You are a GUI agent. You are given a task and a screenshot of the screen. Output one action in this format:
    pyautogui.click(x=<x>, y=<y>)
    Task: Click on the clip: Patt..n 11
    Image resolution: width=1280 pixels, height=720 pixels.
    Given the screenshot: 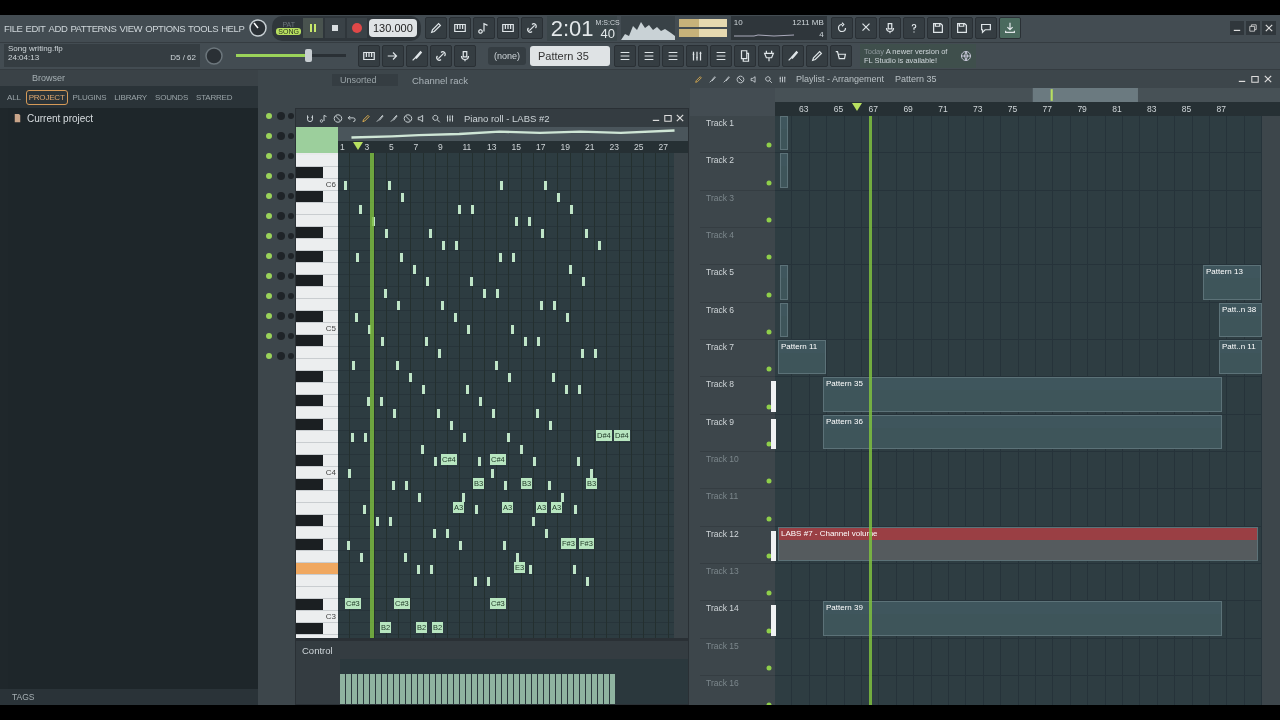 What is the action you would take?
    pyautogui.click(x=1240, y=357)
    